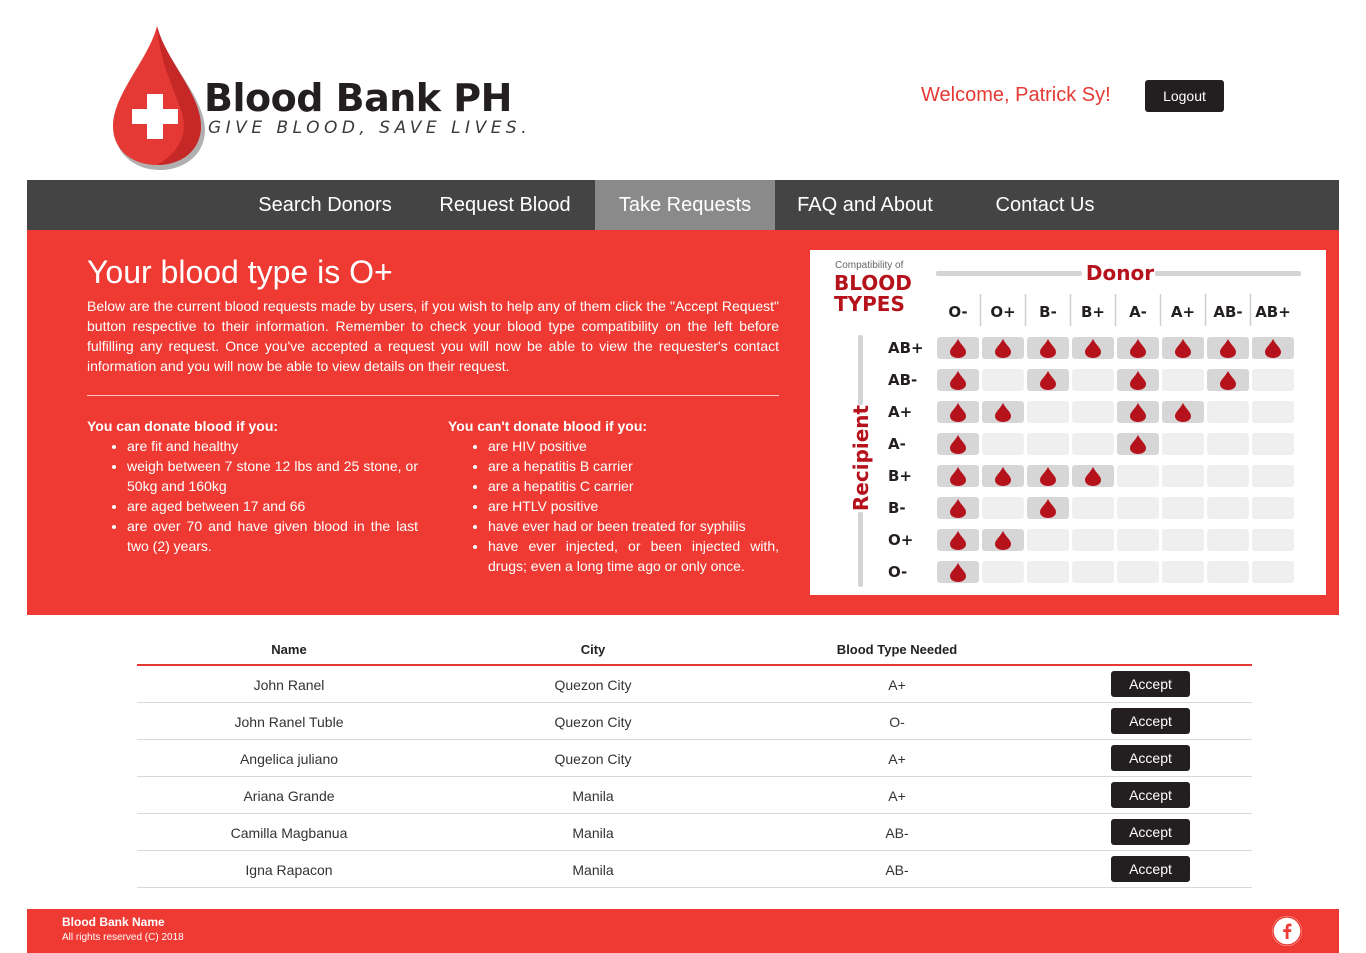 Image resolution: width=1366 pixels, height=953 pixels. What do you see at coordinates (869, 304) in the screenshot?
I see `chart-title-line2: TYPES` at bounding box center [869, 304].